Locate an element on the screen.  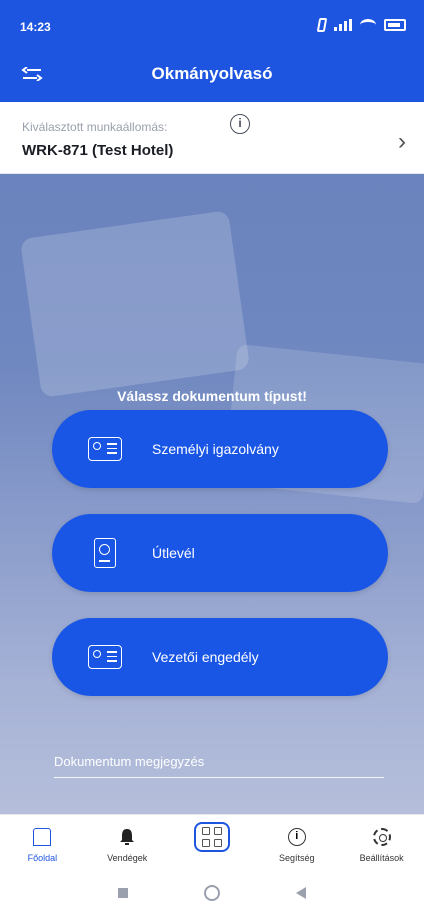
id-card-icon is located at coordinates (105, 449).